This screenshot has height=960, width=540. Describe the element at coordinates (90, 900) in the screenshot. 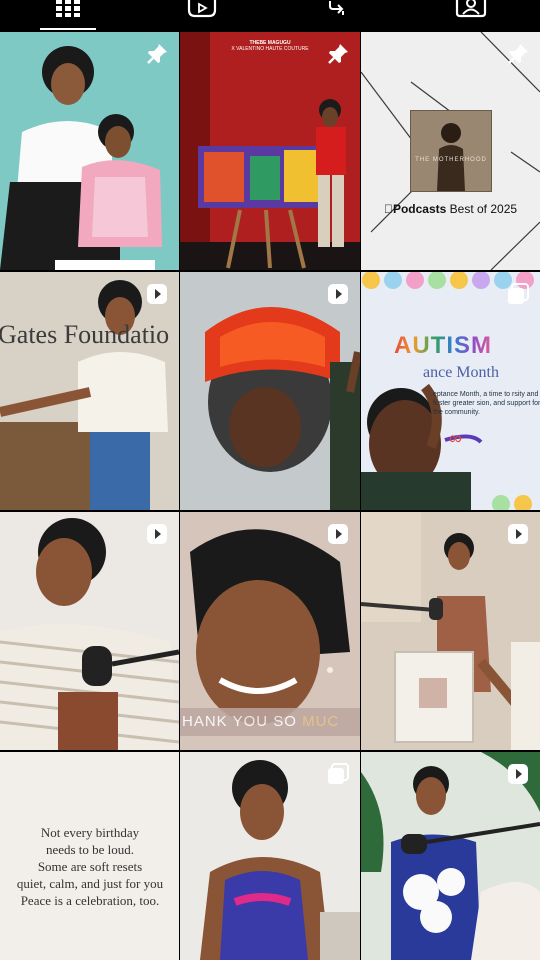

I see `quote-line: Peace is a celebration, too.` at that location.